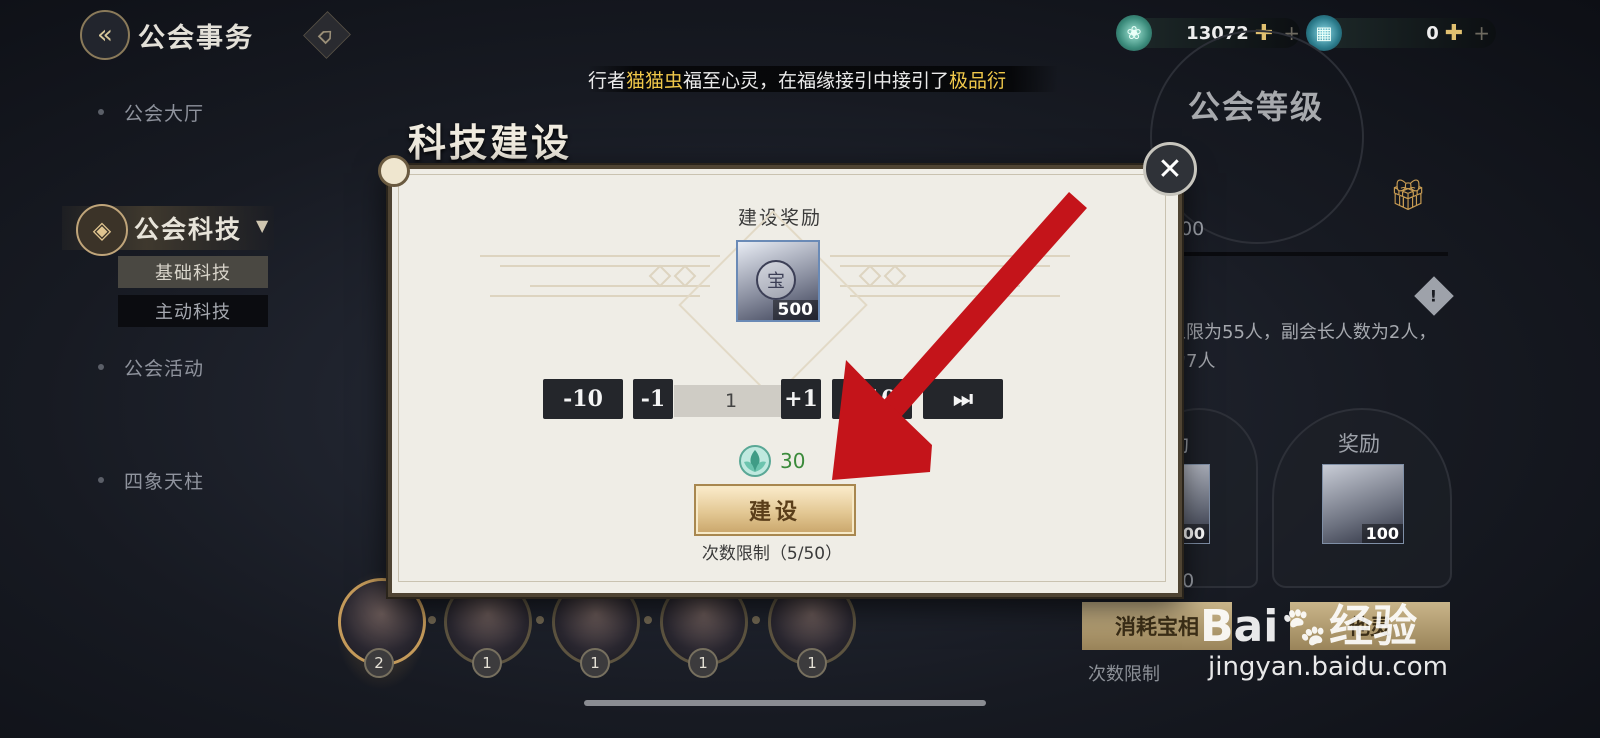 The width and height of the screenshot is (1600, 738). Describe the element at coordinates (164, 367) in the screenshot. I see `sidebar-item-guild-activity: 公会活动` at that location.